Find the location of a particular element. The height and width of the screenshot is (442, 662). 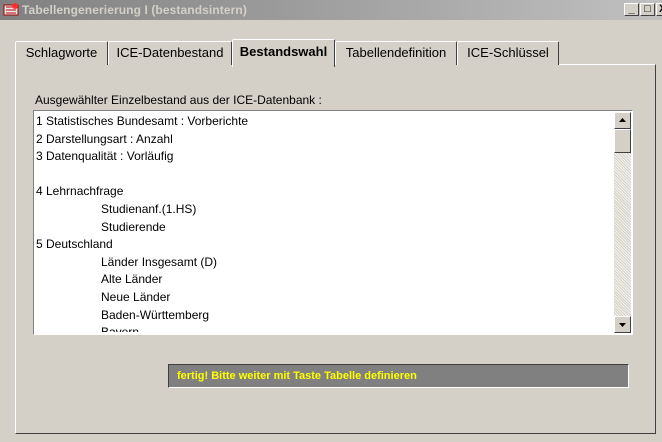

list-item: Bayern is located at coordinates (325, 328).